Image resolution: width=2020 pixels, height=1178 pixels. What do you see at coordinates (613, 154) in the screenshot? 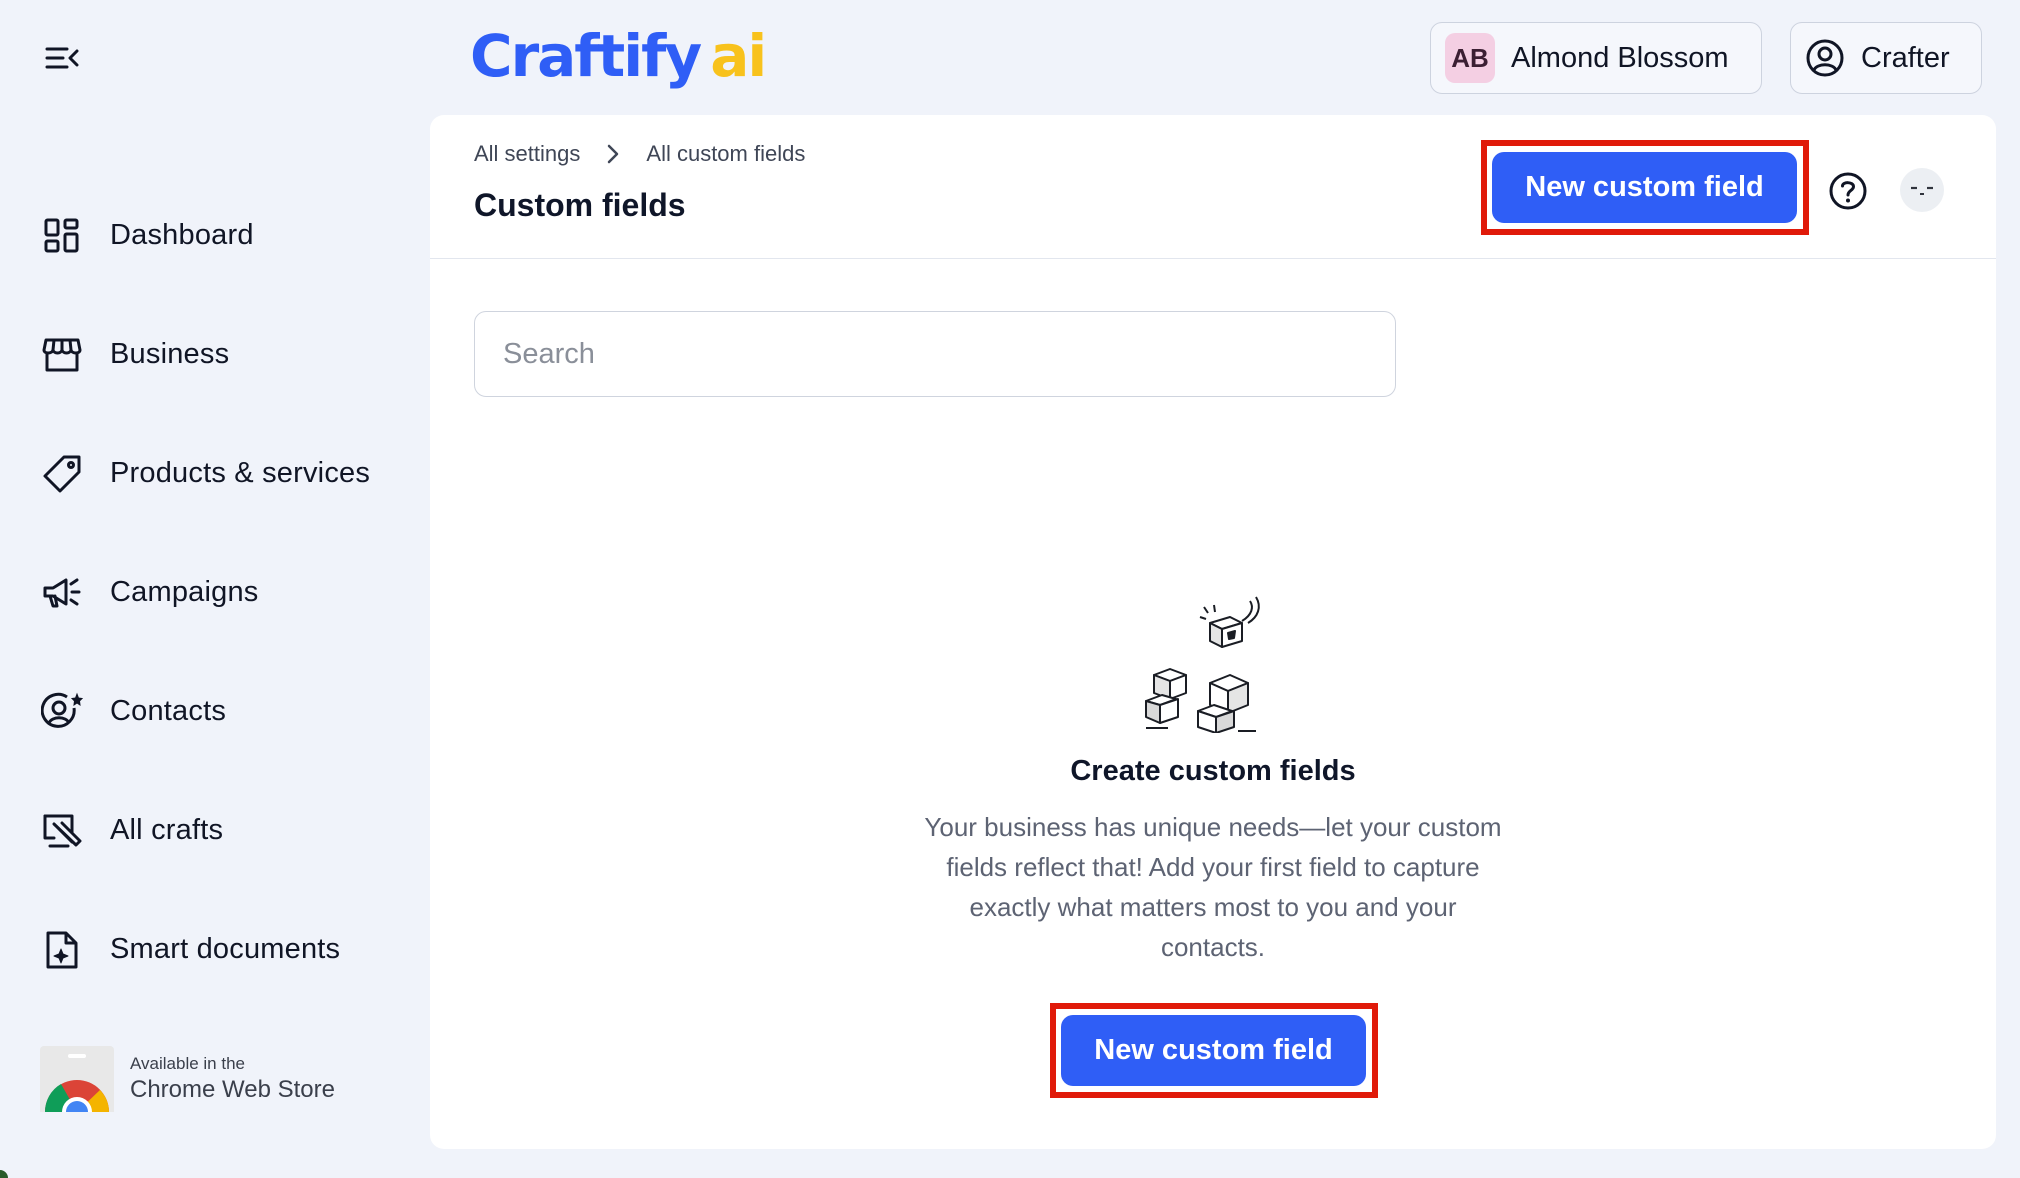
I see `chevron-right-icon` at bounding box center [613, 154].